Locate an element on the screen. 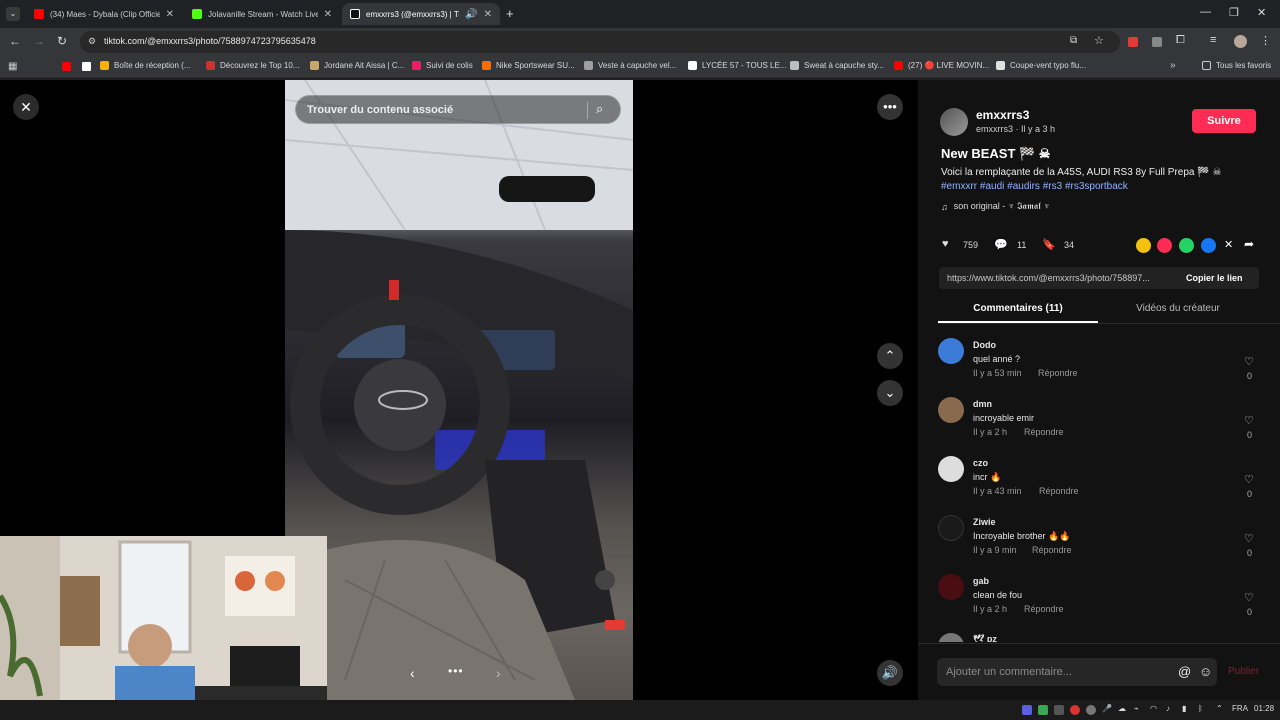  reload-icon: ↻ is located at coordinates (62, 41).